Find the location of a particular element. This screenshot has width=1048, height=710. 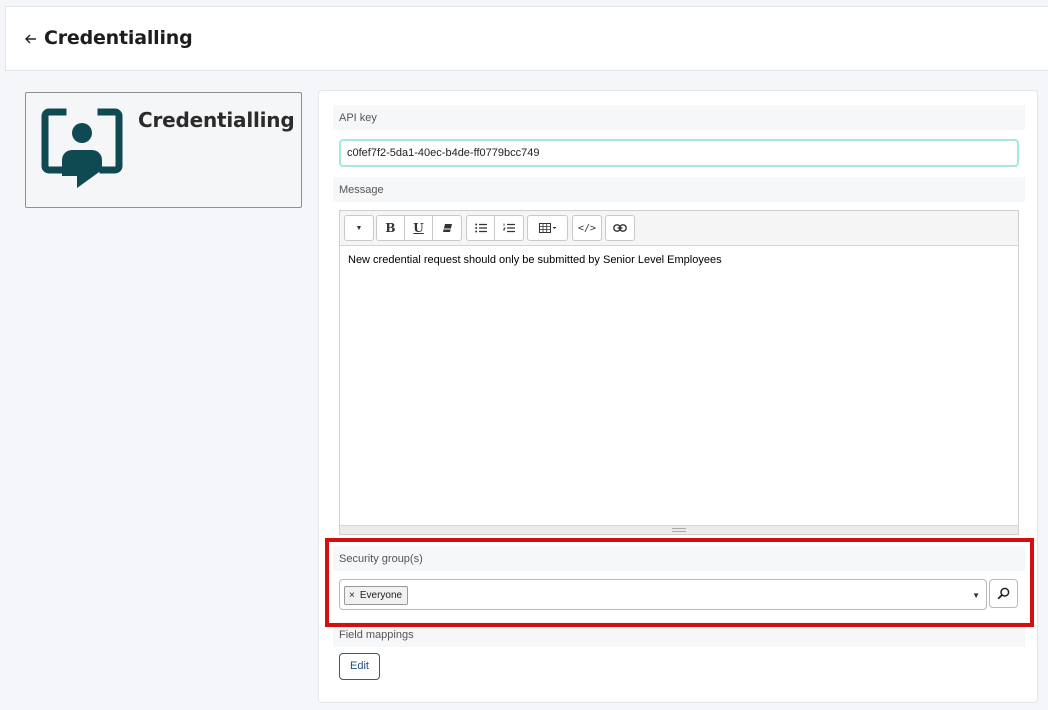

code-view-button: </> is located at coordinates (587, 228).